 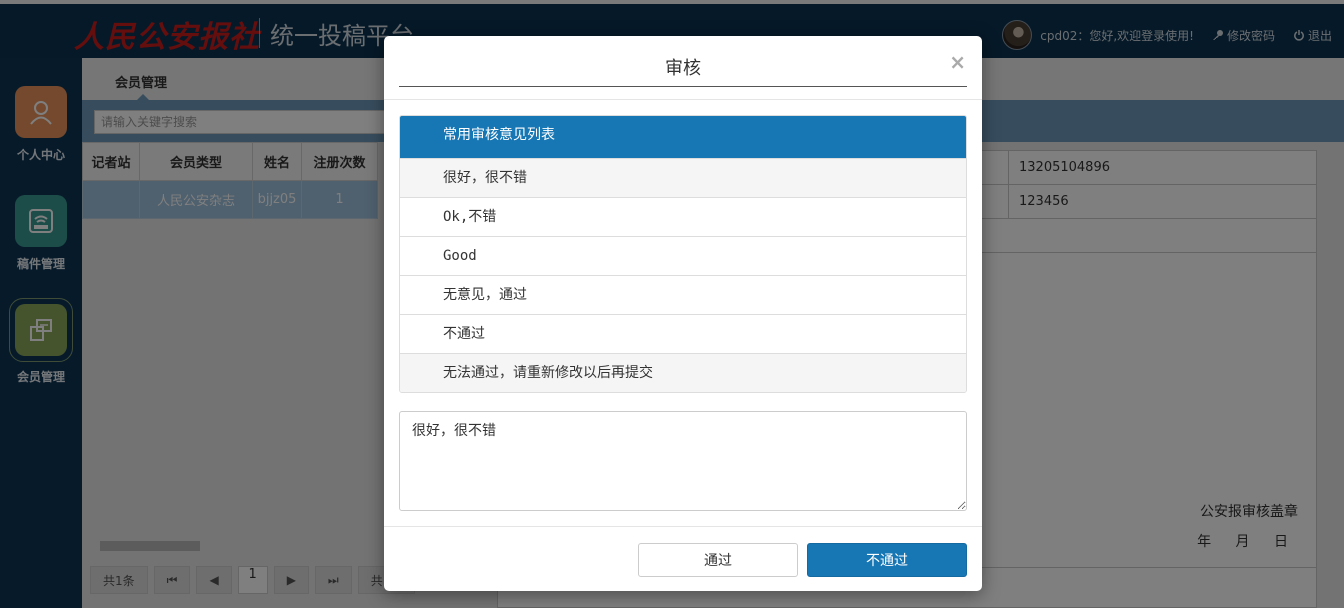 I want to click on pass-button: 通过, so click(x=718, y=560).